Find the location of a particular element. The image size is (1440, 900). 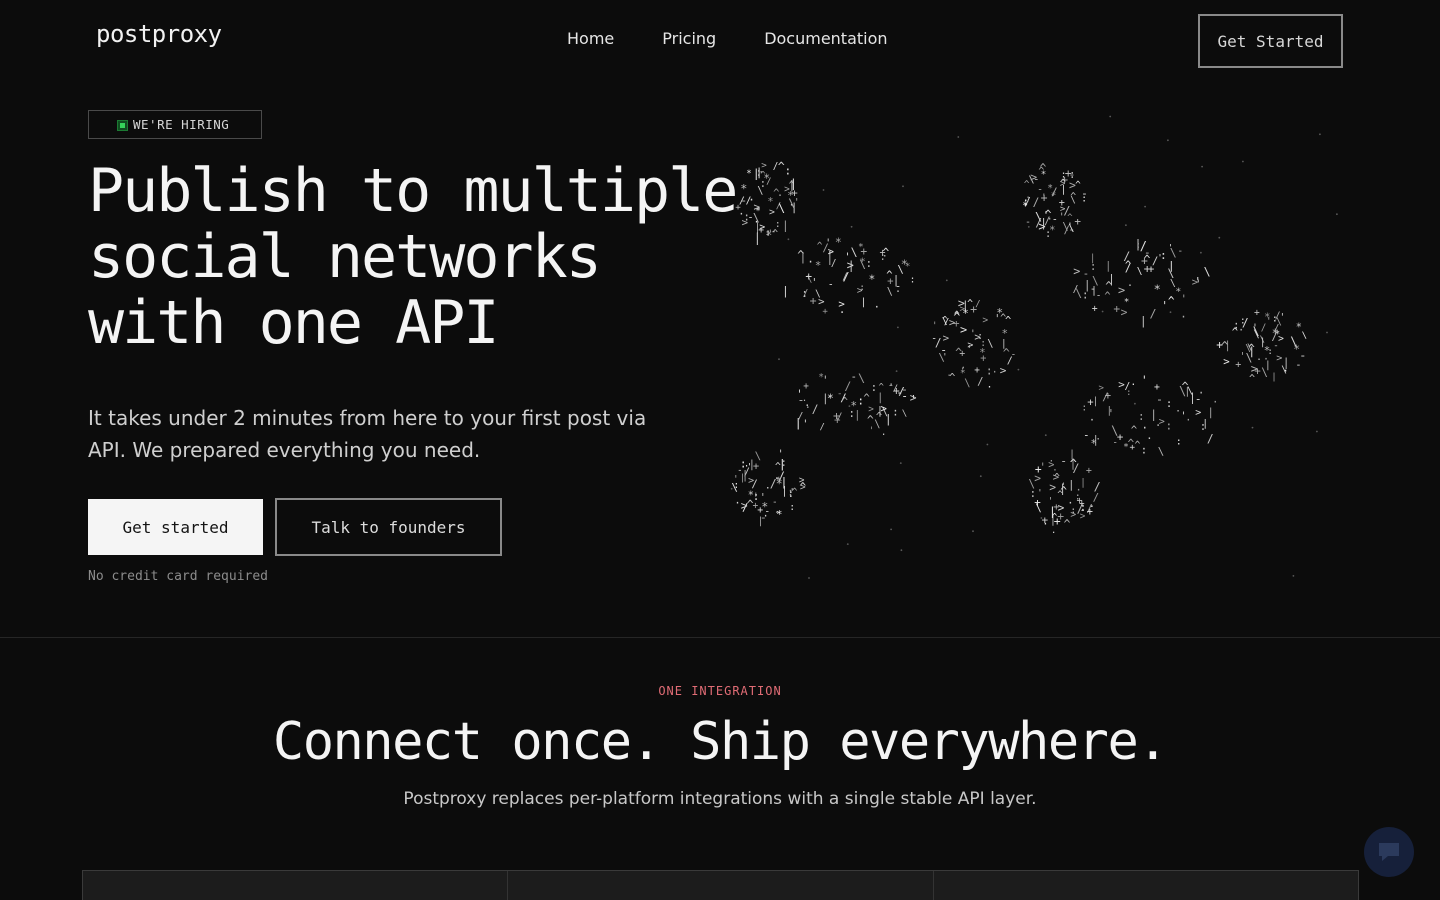

no-credit-card-note: No credit card required is located at coordinates (178, 576).